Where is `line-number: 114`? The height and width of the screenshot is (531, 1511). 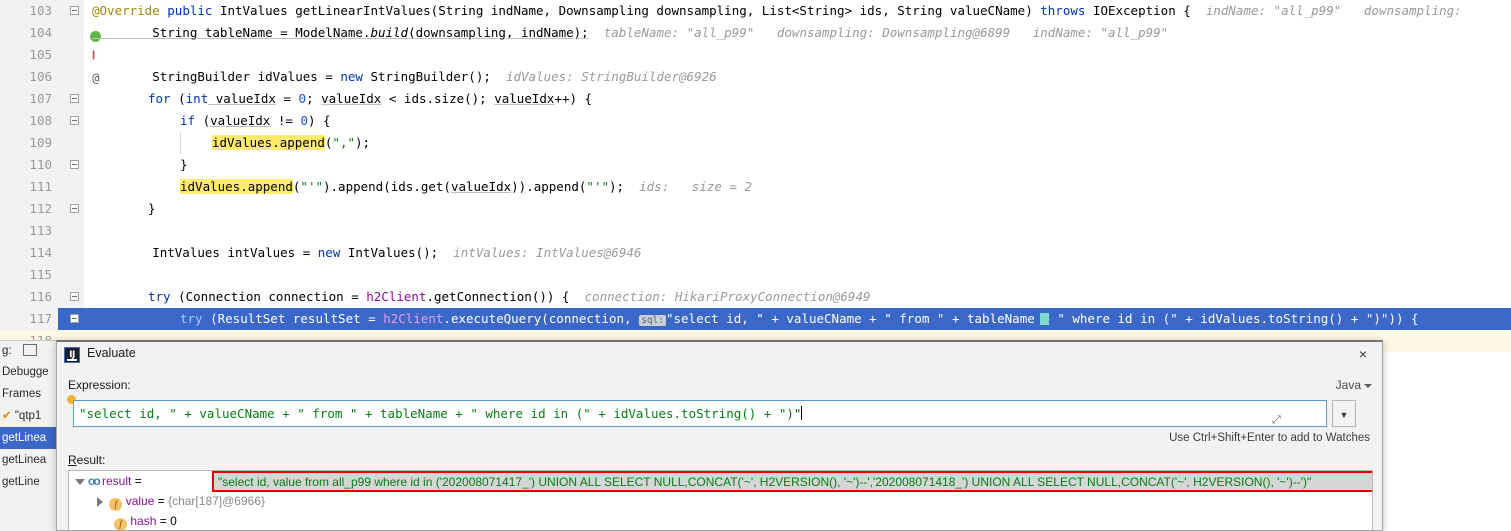
line-number: 114 is located at coordinates (40, 252).